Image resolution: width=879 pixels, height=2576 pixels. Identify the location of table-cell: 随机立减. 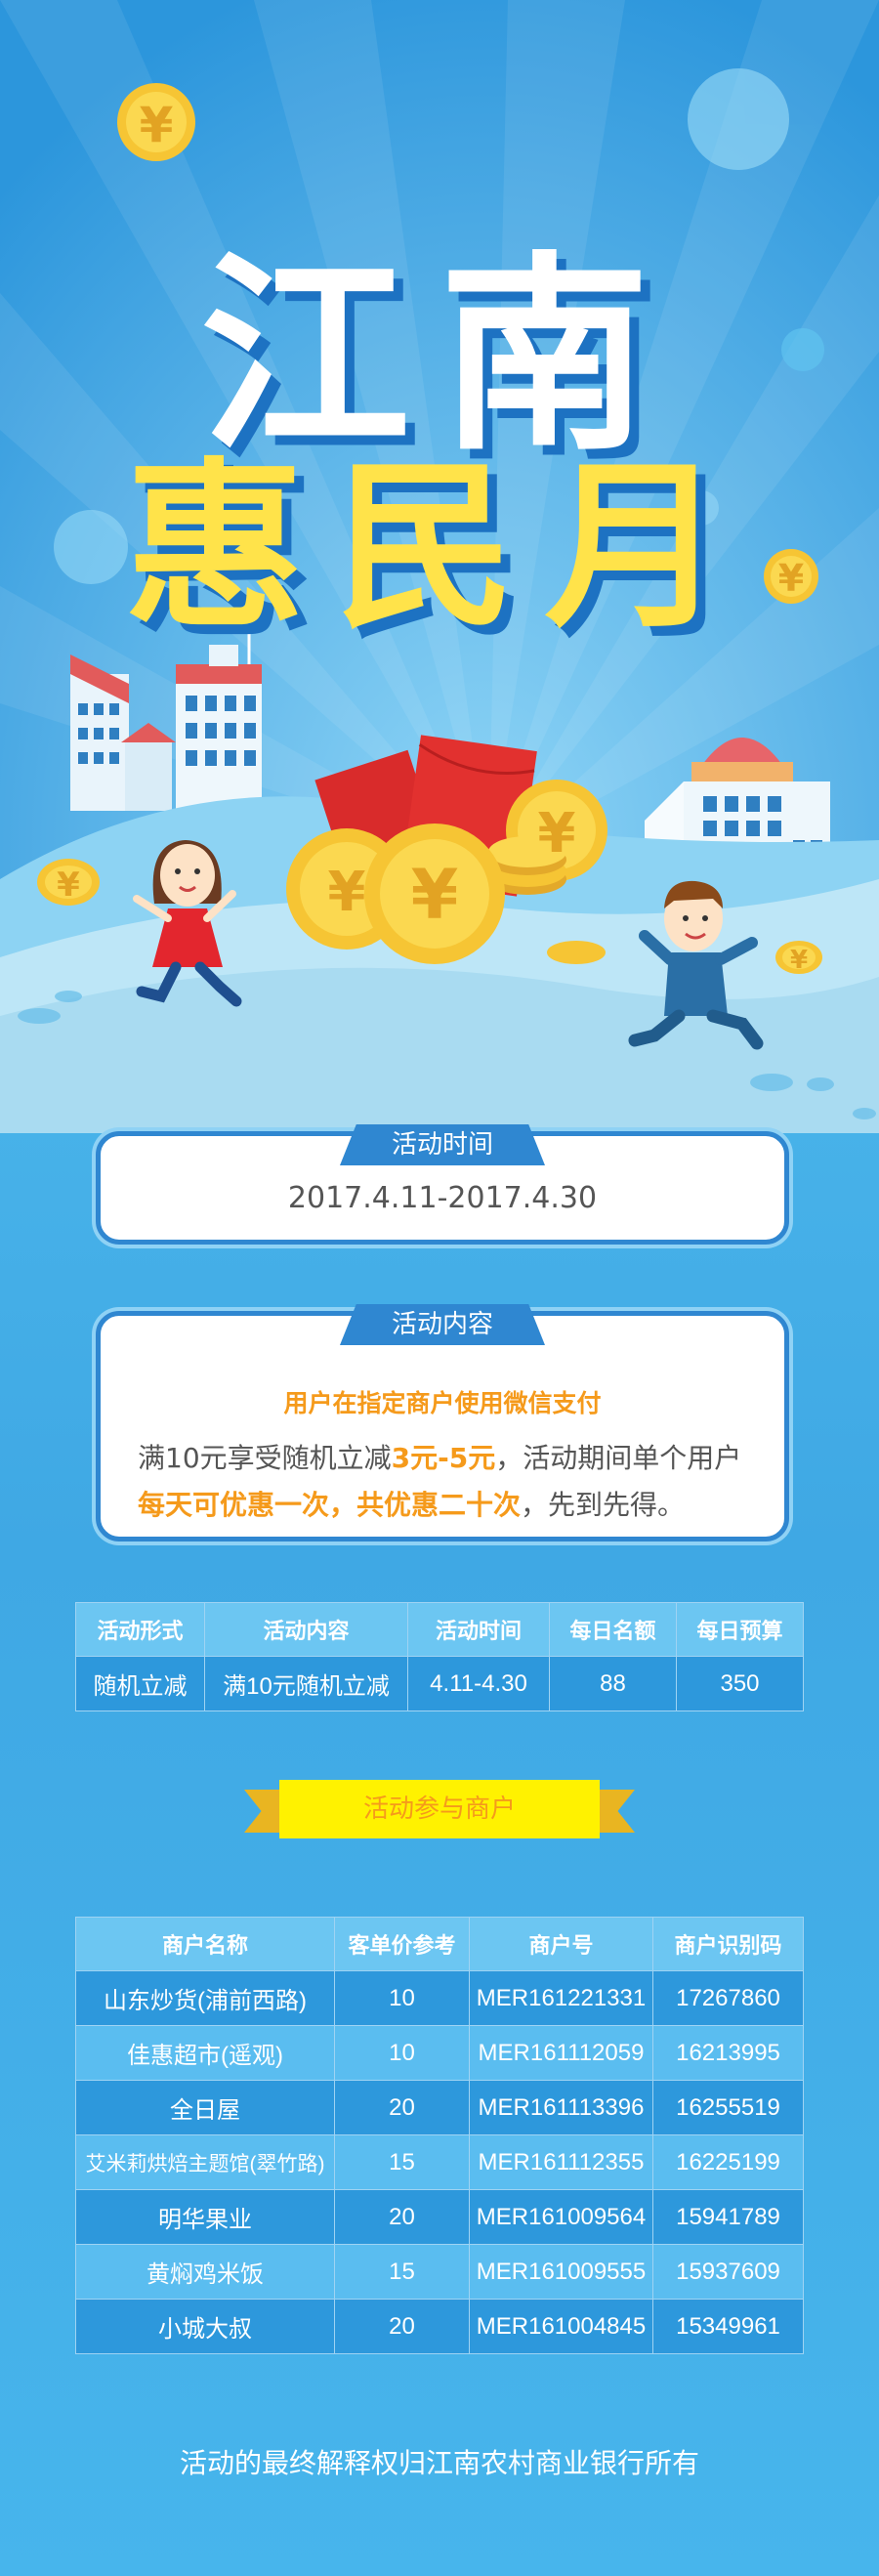
(140, 1683).